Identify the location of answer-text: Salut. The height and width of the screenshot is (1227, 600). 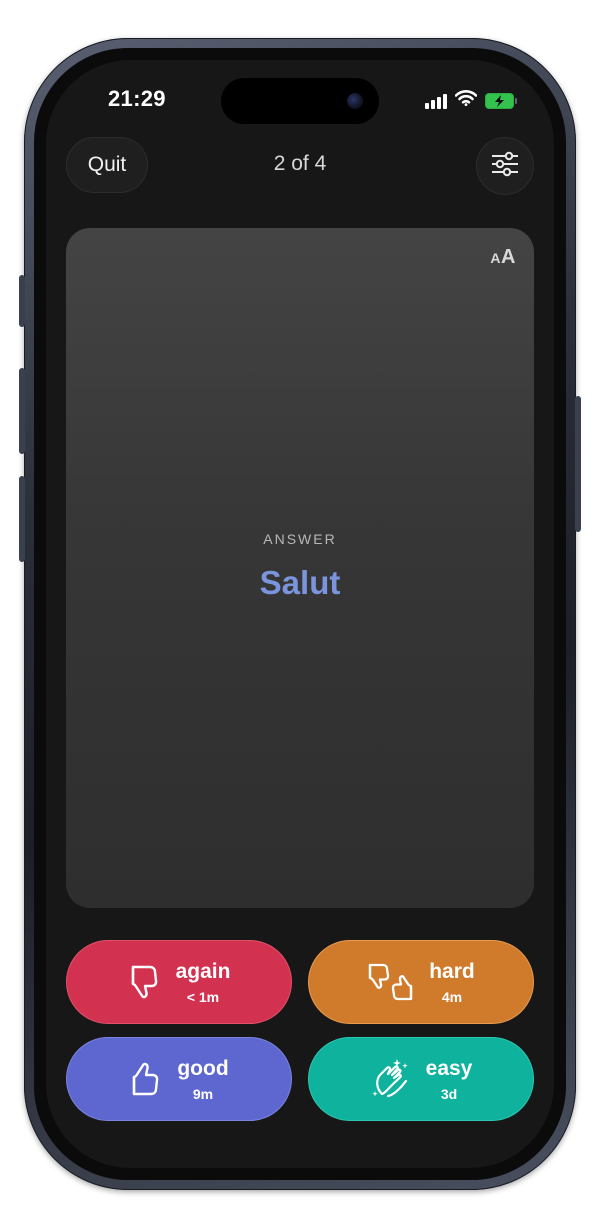
(300, 582).